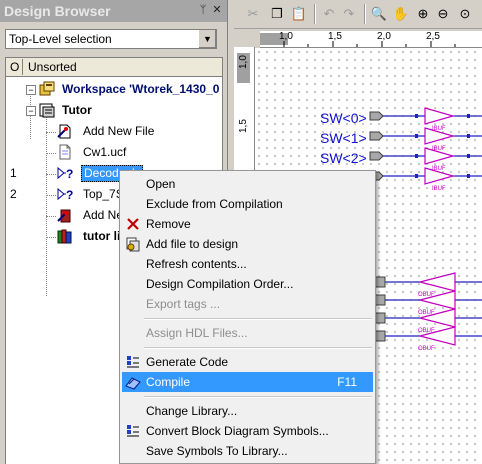 The width and height of the screenshot is (482, 464). I want to click on tree-header: O Unsorted, so click(114, 67).